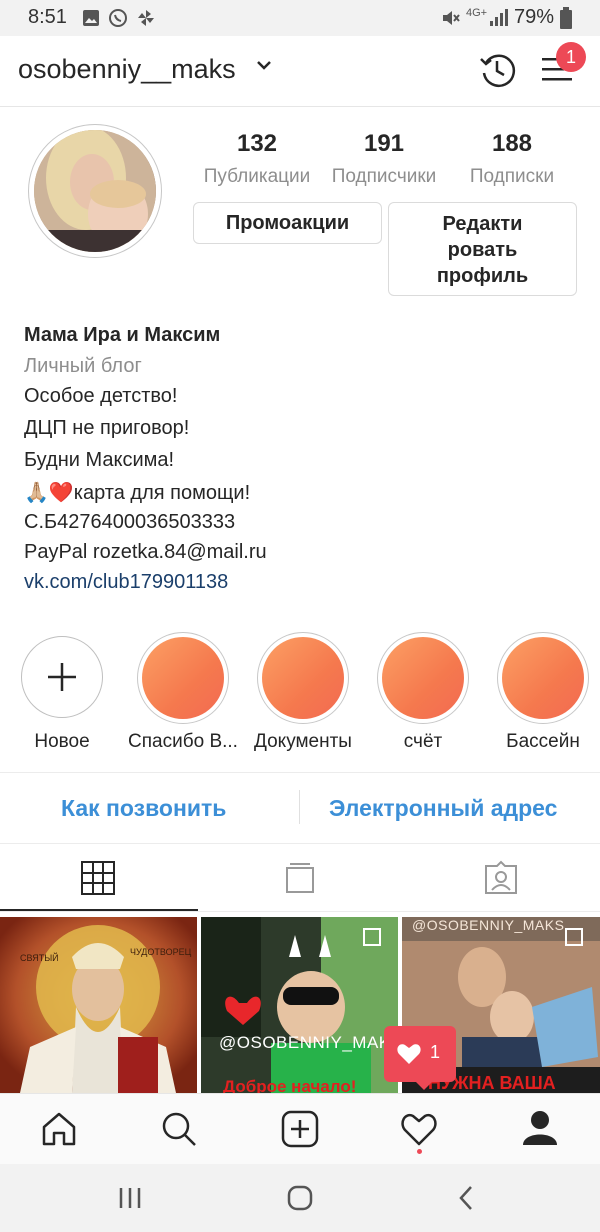 This screenshot has height=1232, width=600. What do you see at coordinates (384, 177) in the screenshot?
I see `followers-label: Подписчики` at bounding box center [384, 177].